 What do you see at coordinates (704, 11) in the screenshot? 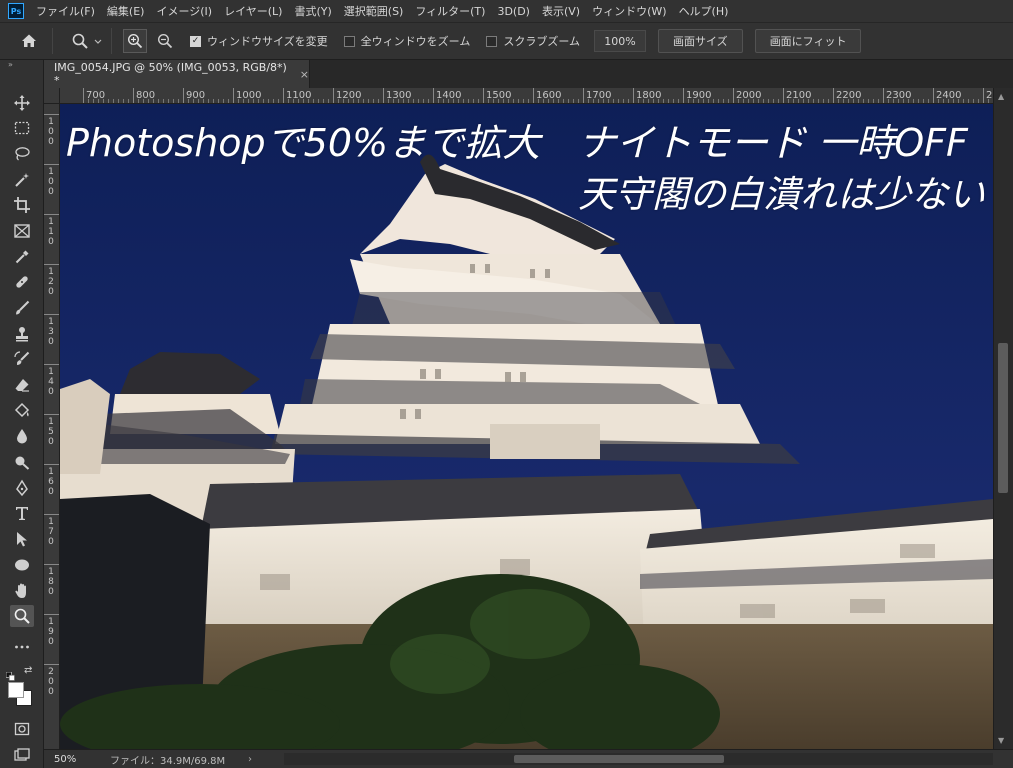
I see `menu-help: ヘルプ(H)` at bounding box center [704, 11].